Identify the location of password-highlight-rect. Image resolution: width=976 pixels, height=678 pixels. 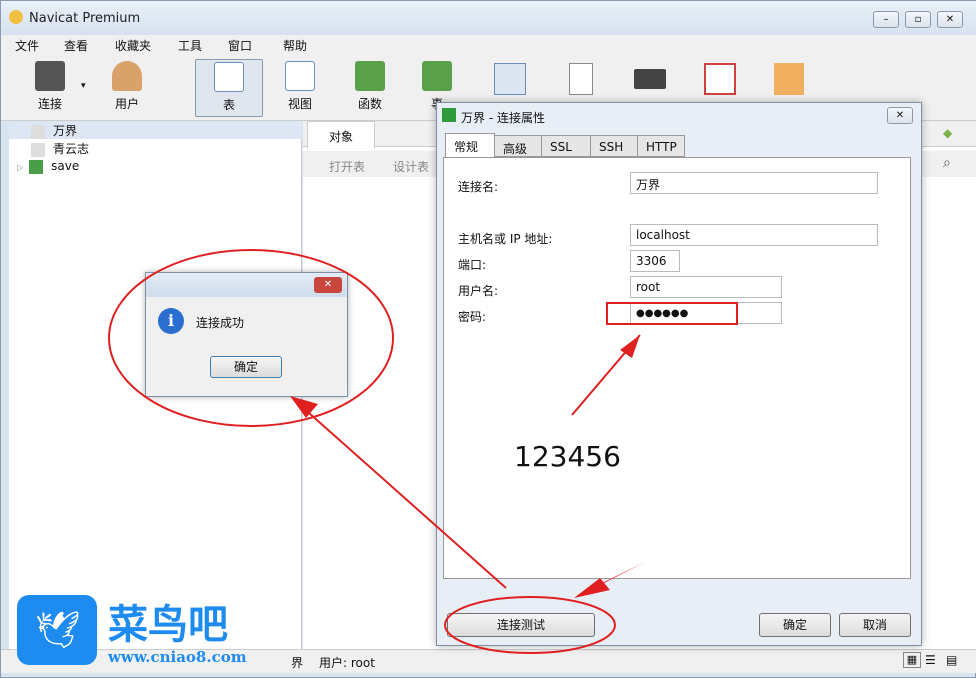
(672, 313).